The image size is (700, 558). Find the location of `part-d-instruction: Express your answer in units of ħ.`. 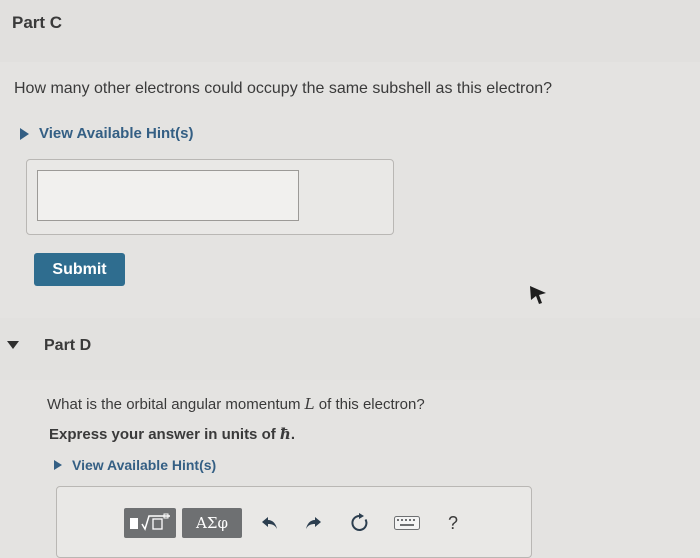

part-d-instruction: Express your answer in units of ħ. is located at coordinates (172, 434).